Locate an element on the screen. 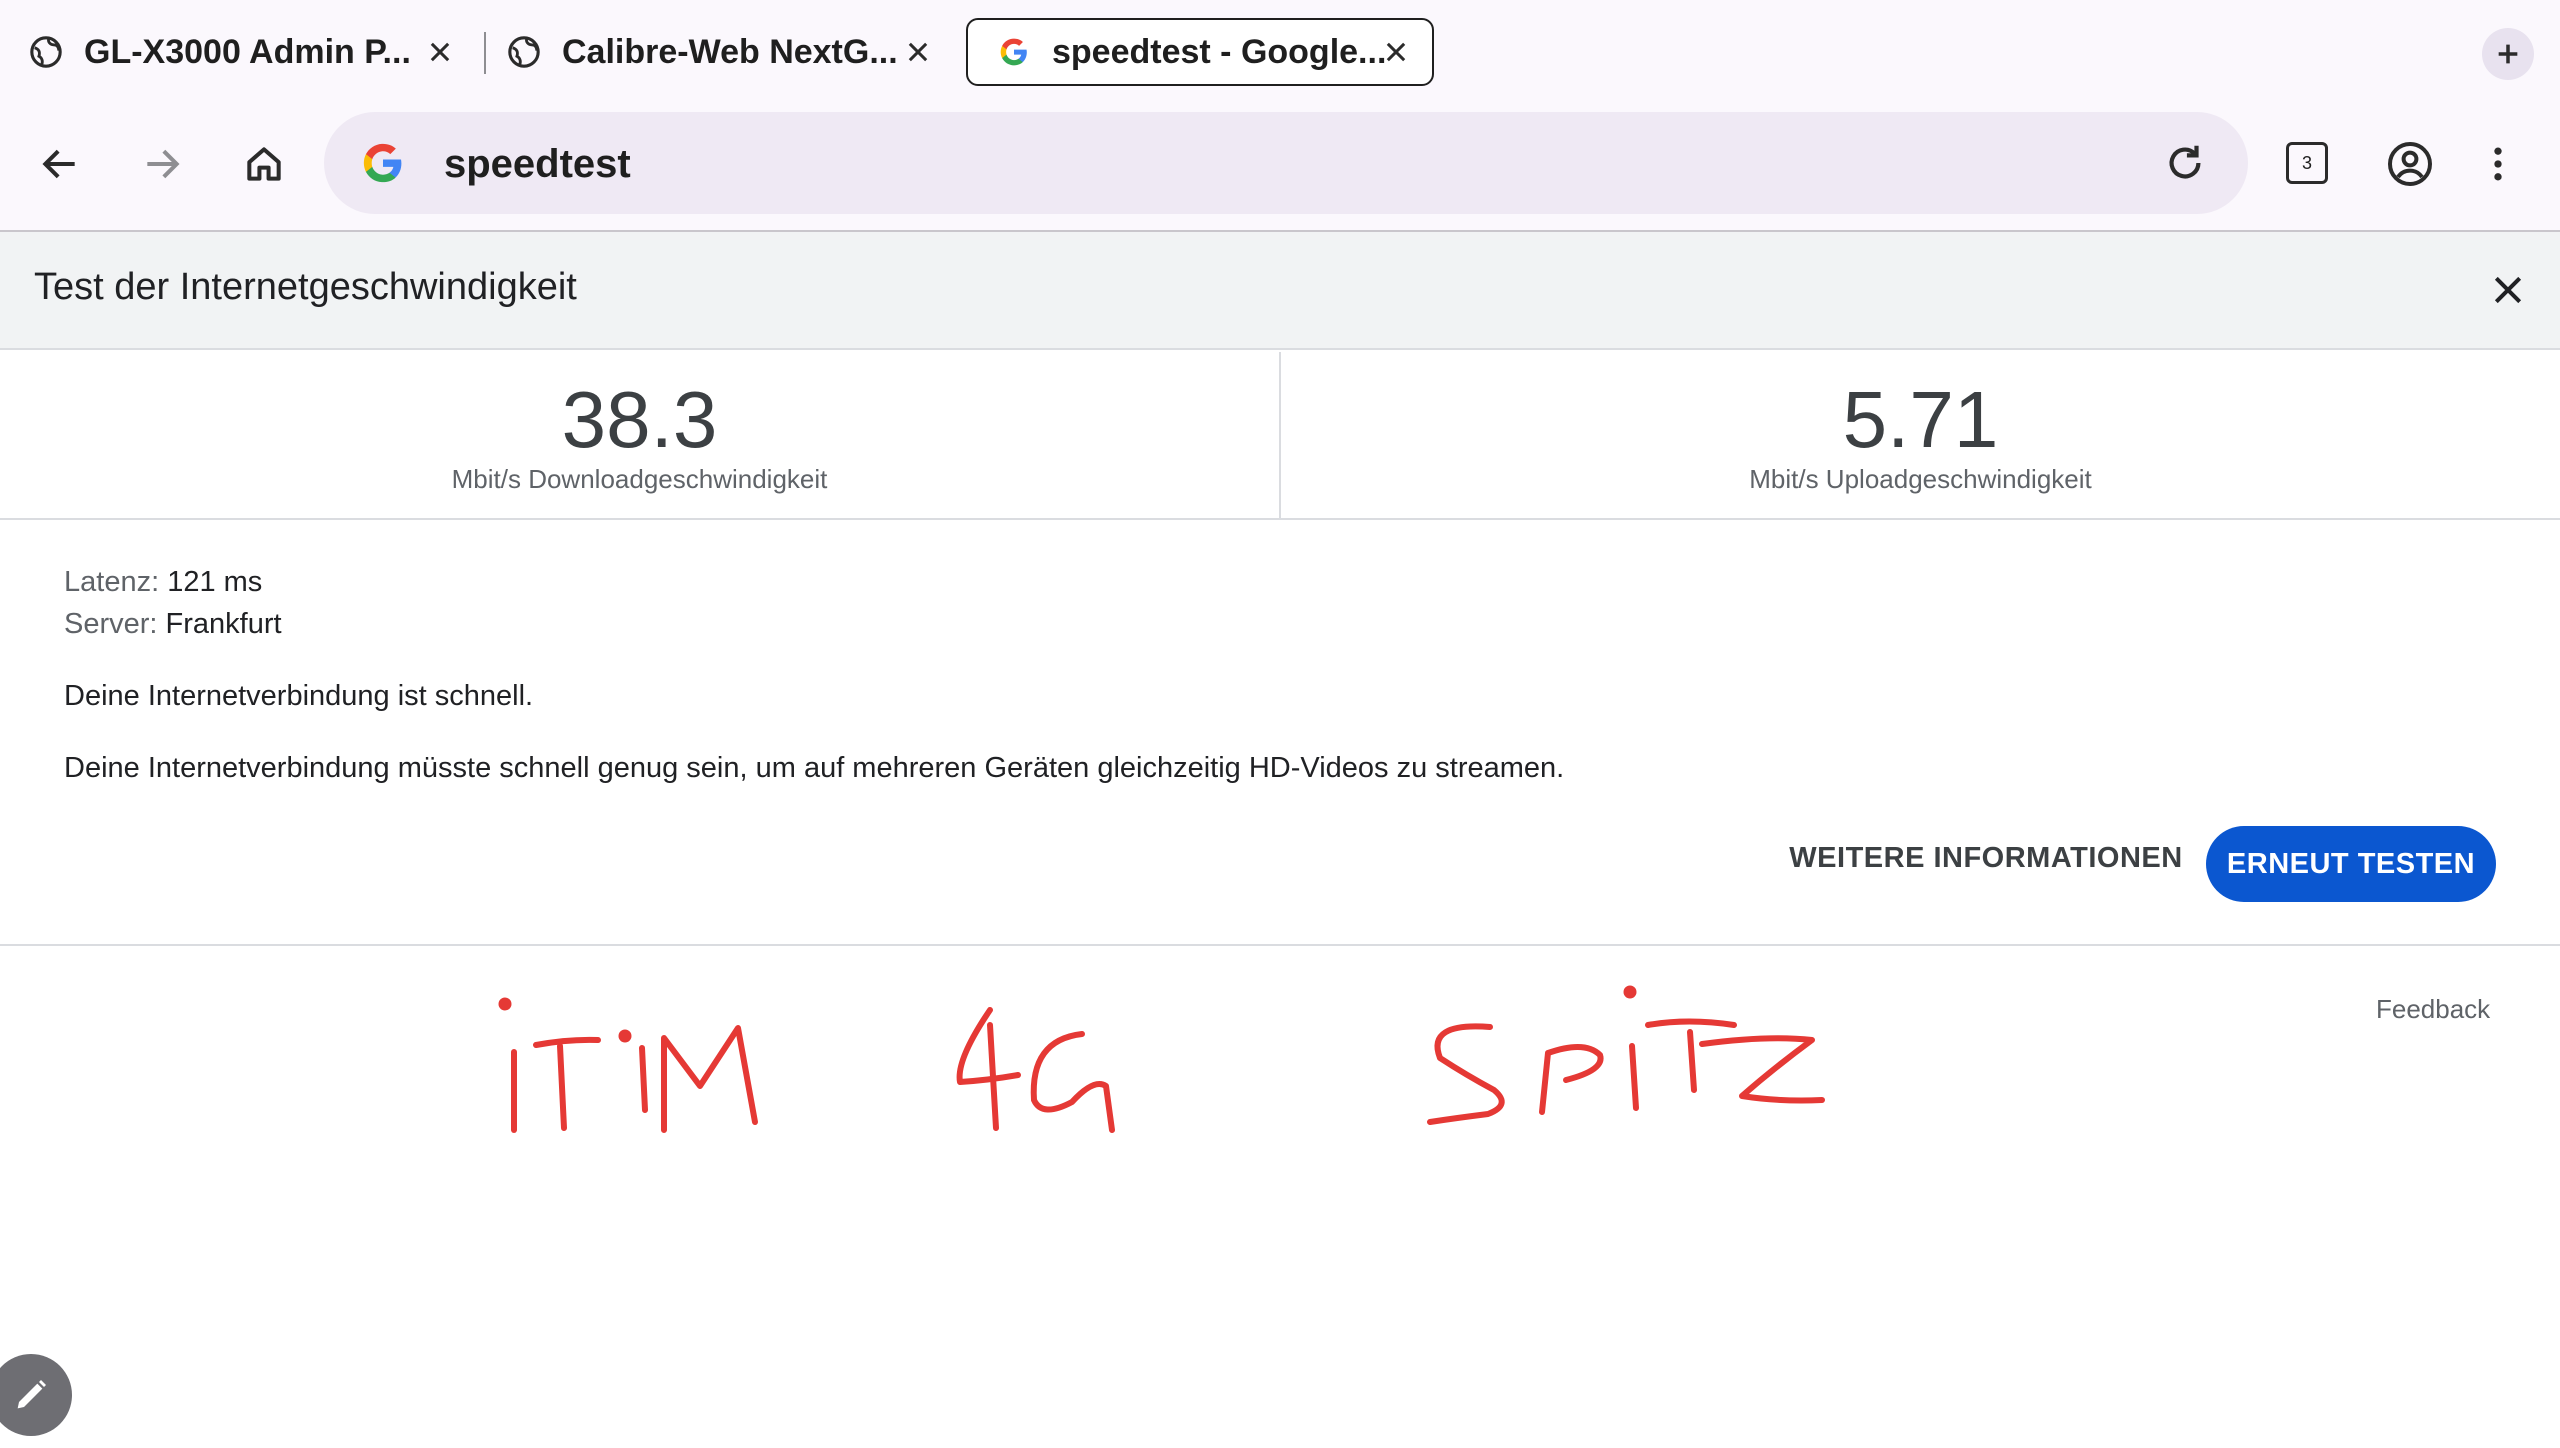 The height and width of the screenshot is (1448, 2560). server-row: Server: Frankfurt is located at coordinates (173, 624).